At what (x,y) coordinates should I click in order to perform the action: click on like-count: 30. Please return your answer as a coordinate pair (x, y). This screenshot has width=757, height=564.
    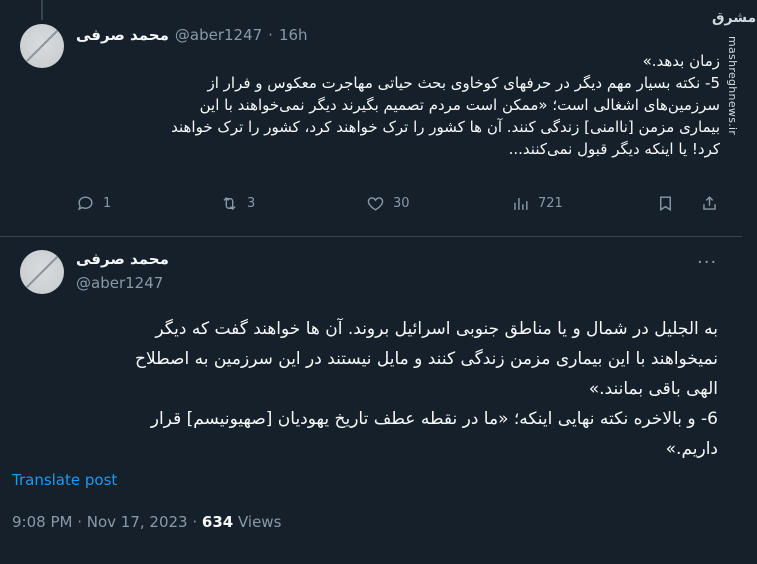
    Looking at the image, I should click on (401, 203).